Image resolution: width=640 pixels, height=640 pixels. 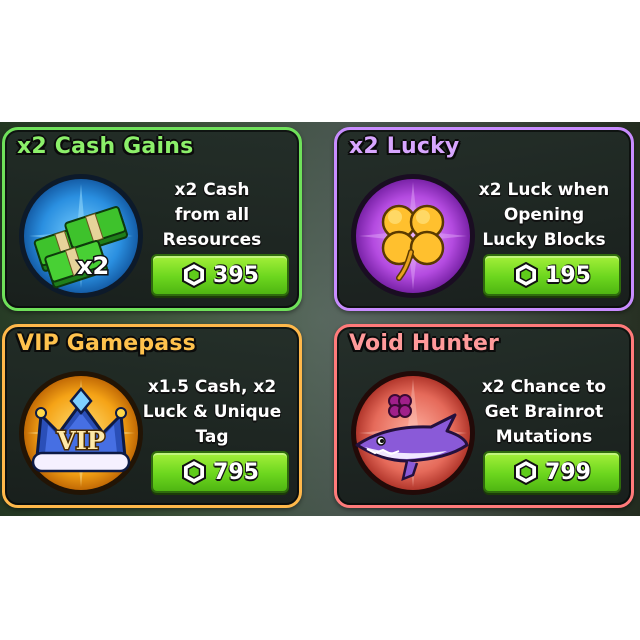 I want to click on shark-icon, so click(x=413, y=433).